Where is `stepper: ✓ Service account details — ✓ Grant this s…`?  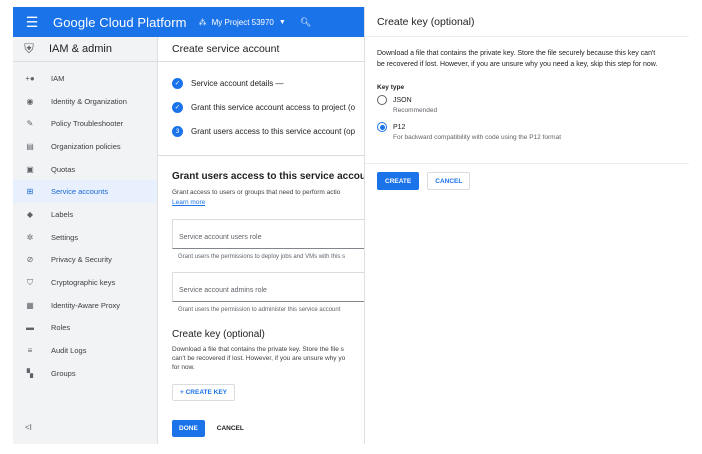 stepper: ✓ Service account details — ✓ Grant this s… is located at coordinates (261, 102).